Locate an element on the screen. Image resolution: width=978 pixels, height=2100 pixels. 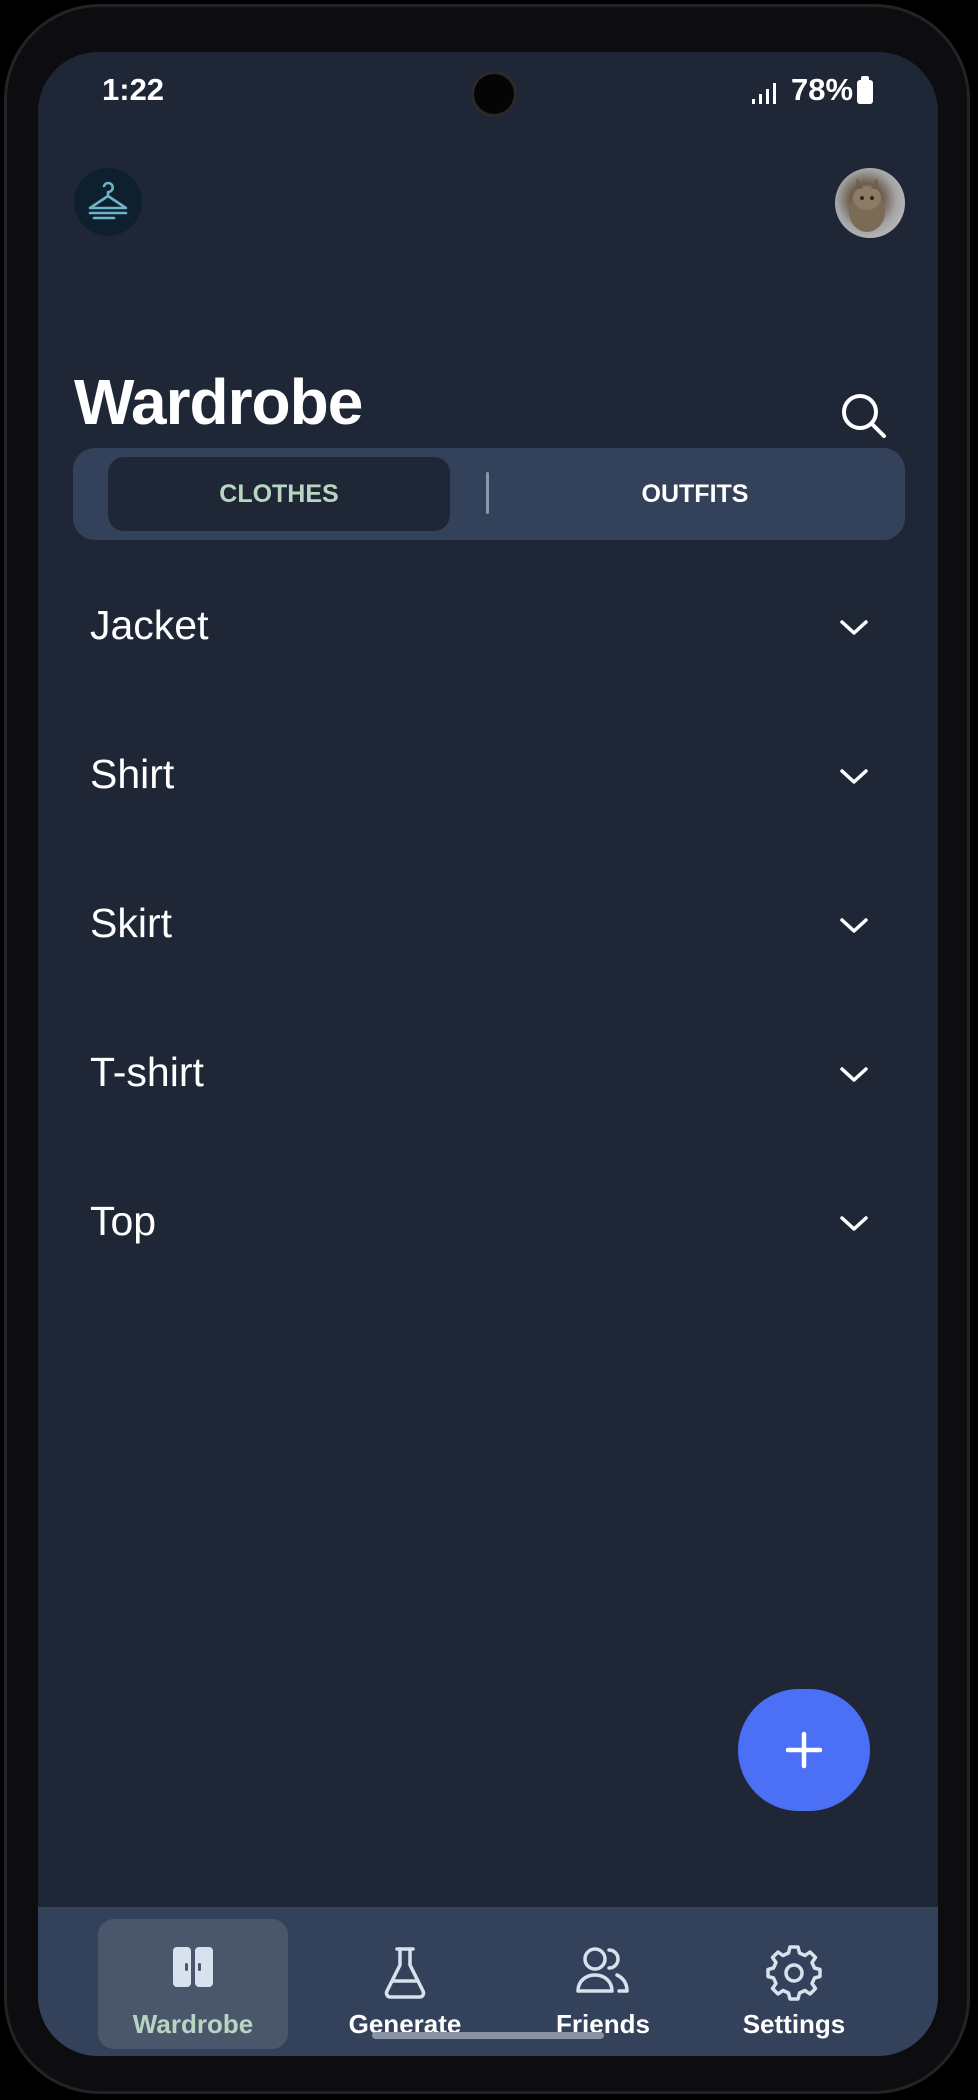
flask-icon is located at coordinates (405, 1973).